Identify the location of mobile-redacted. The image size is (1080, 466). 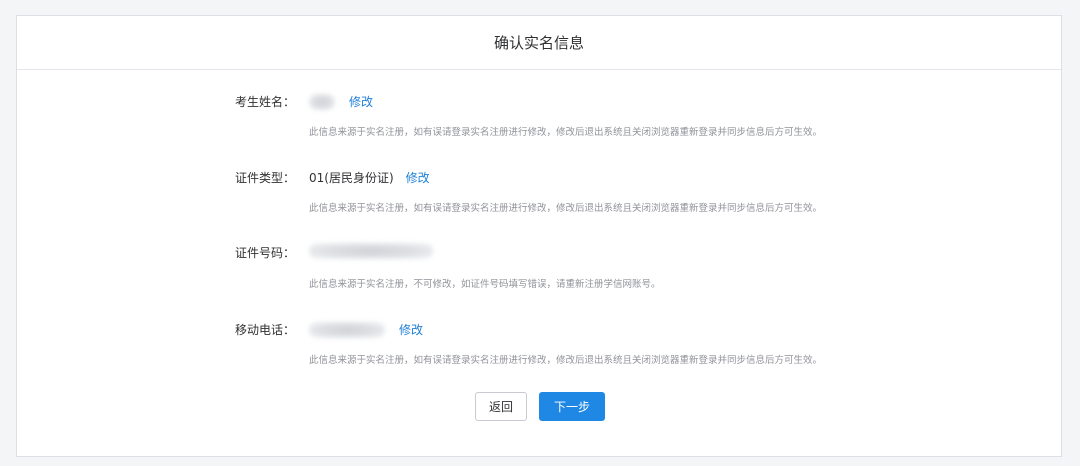
(347, 330).